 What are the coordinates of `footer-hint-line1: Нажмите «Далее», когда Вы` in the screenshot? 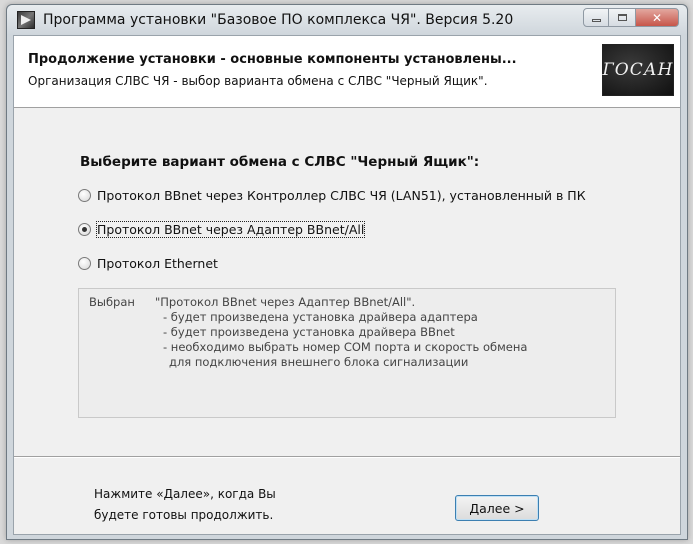 It's located at (185, 494).